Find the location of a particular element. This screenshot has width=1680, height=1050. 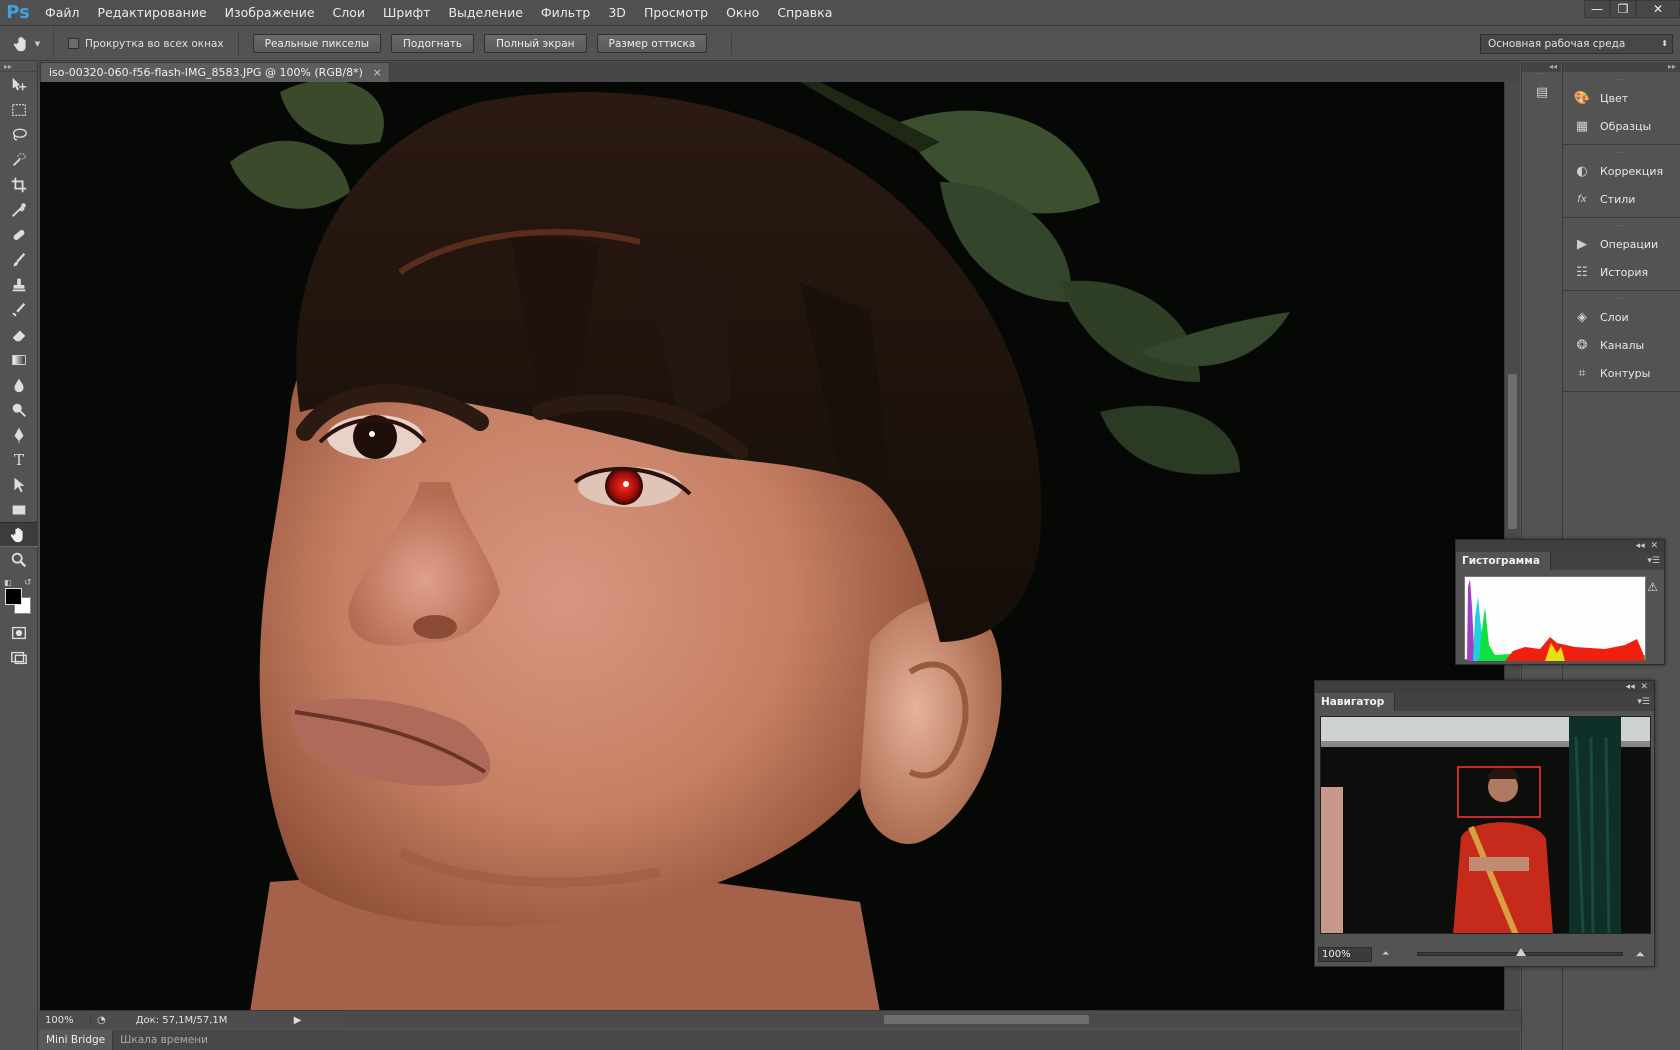

navigator-zoom-input: 100% is located at coordinates (1345, 954).